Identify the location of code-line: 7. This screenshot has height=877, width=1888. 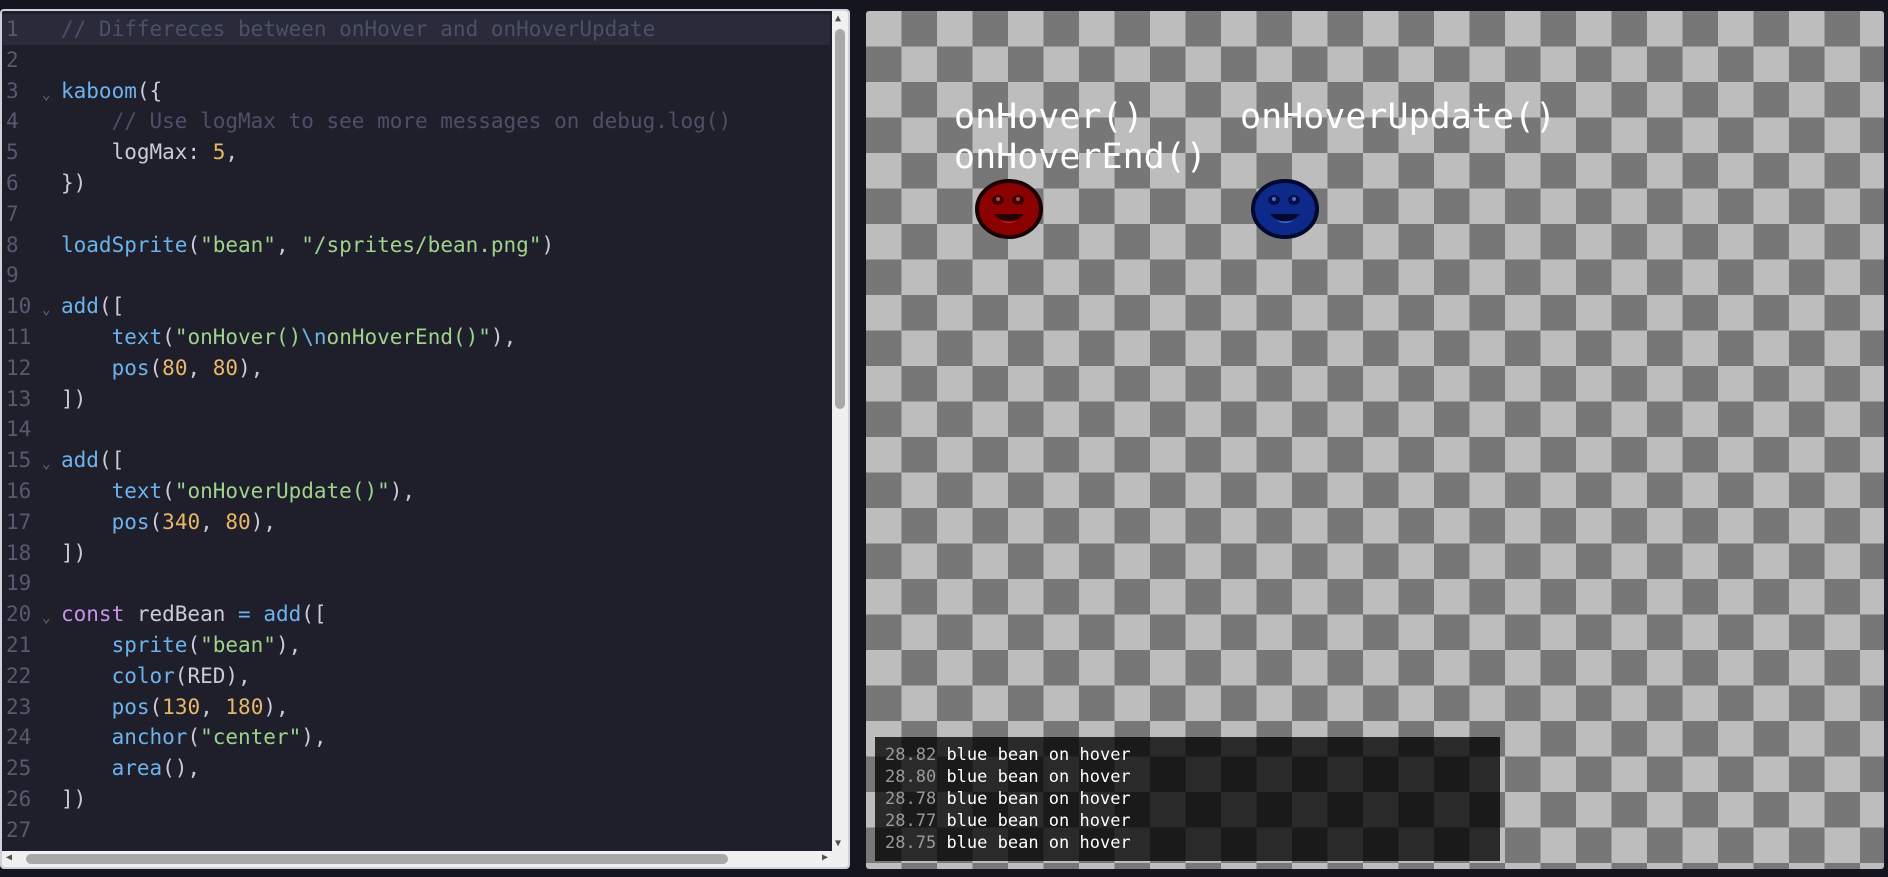
(416, 214).